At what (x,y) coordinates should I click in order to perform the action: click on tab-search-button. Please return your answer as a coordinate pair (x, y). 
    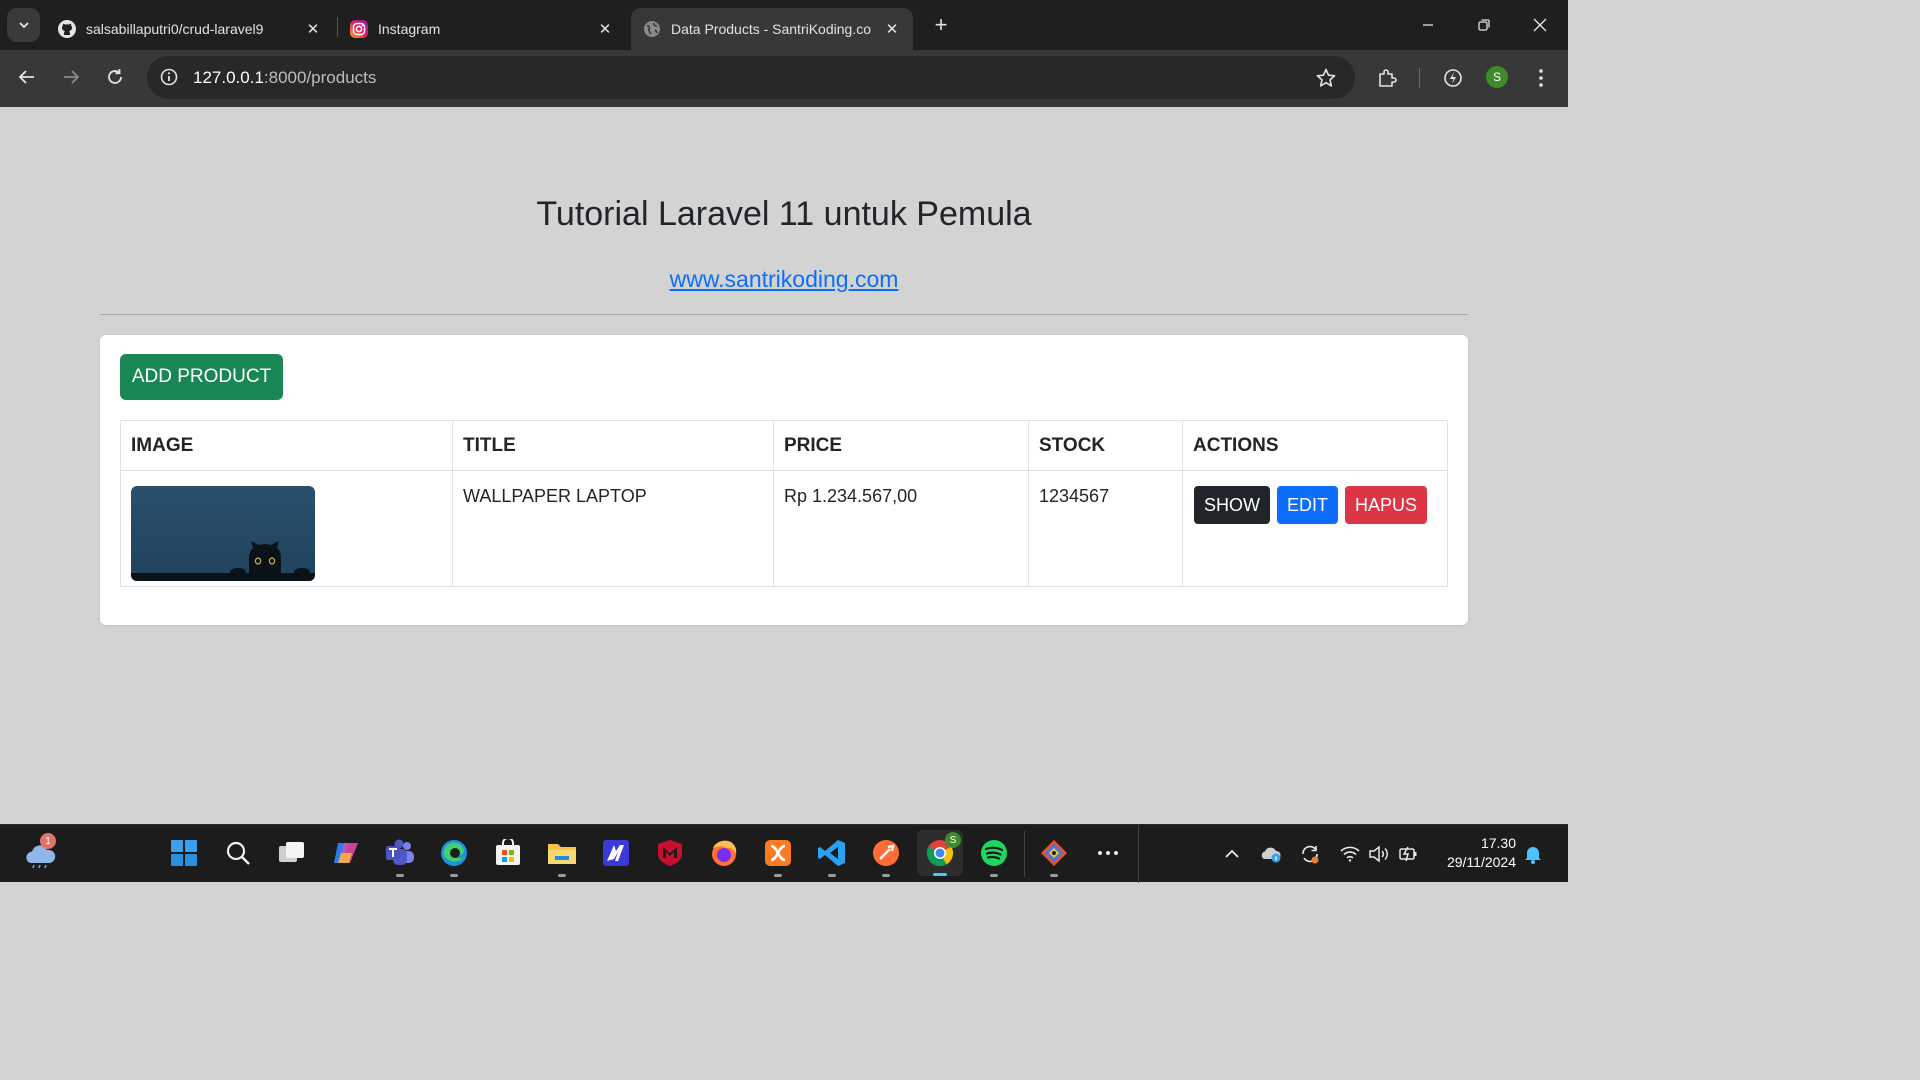
    Looking at the image, I should click on (23, 25).